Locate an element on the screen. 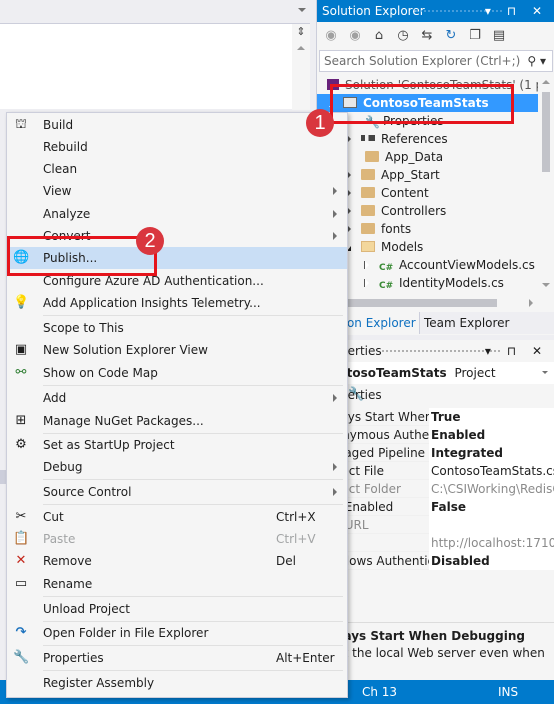 This screenshot has width=554, height=704. menu-item-clean: Clean is located at coordinates (177, 169).